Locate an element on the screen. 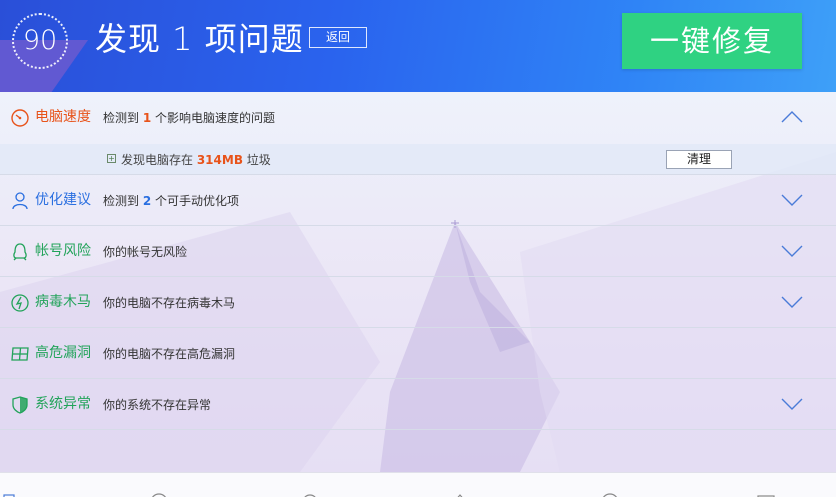 The width and height of the screenshot is (836, 497). clean-button: 清理 is located at coordinates (699, 159).